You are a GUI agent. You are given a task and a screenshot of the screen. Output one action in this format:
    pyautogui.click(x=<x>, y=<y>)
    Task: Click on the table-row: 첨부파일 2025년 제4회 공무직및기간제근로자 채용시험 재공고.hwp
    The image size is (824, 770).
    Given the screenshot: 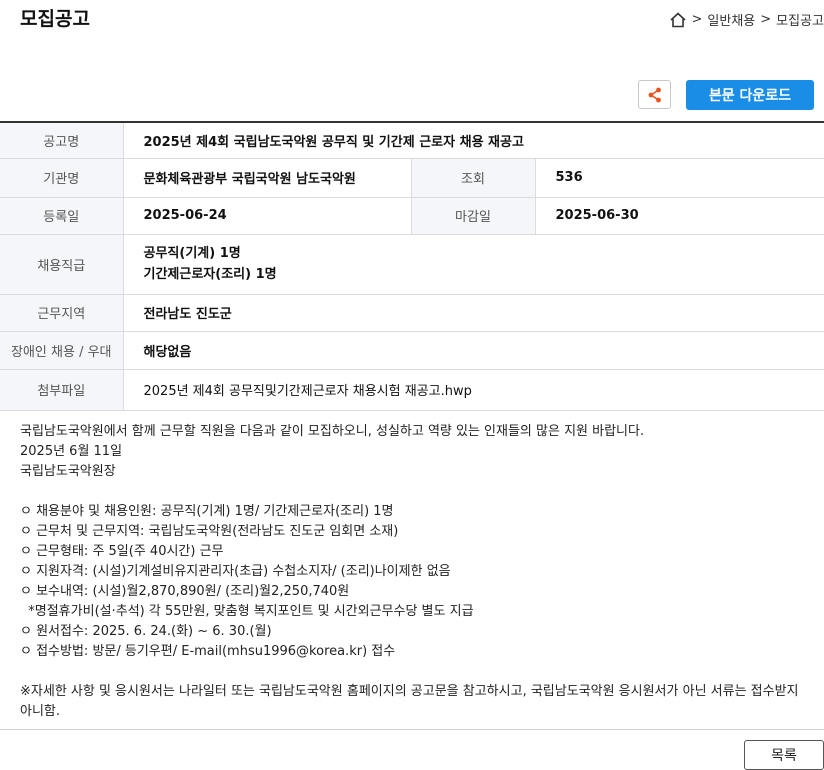 What is the action you would take?
    pyautogui.click(x=412, y=390)
    